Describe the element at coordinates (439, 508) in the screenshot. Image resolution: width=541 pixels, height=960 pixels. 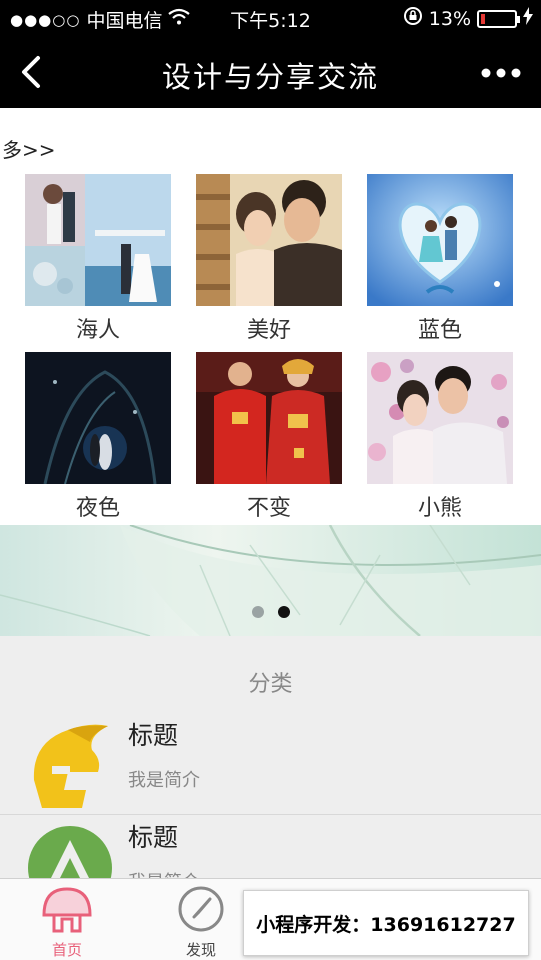
I see `gallery-caption: 小熊` at that location.